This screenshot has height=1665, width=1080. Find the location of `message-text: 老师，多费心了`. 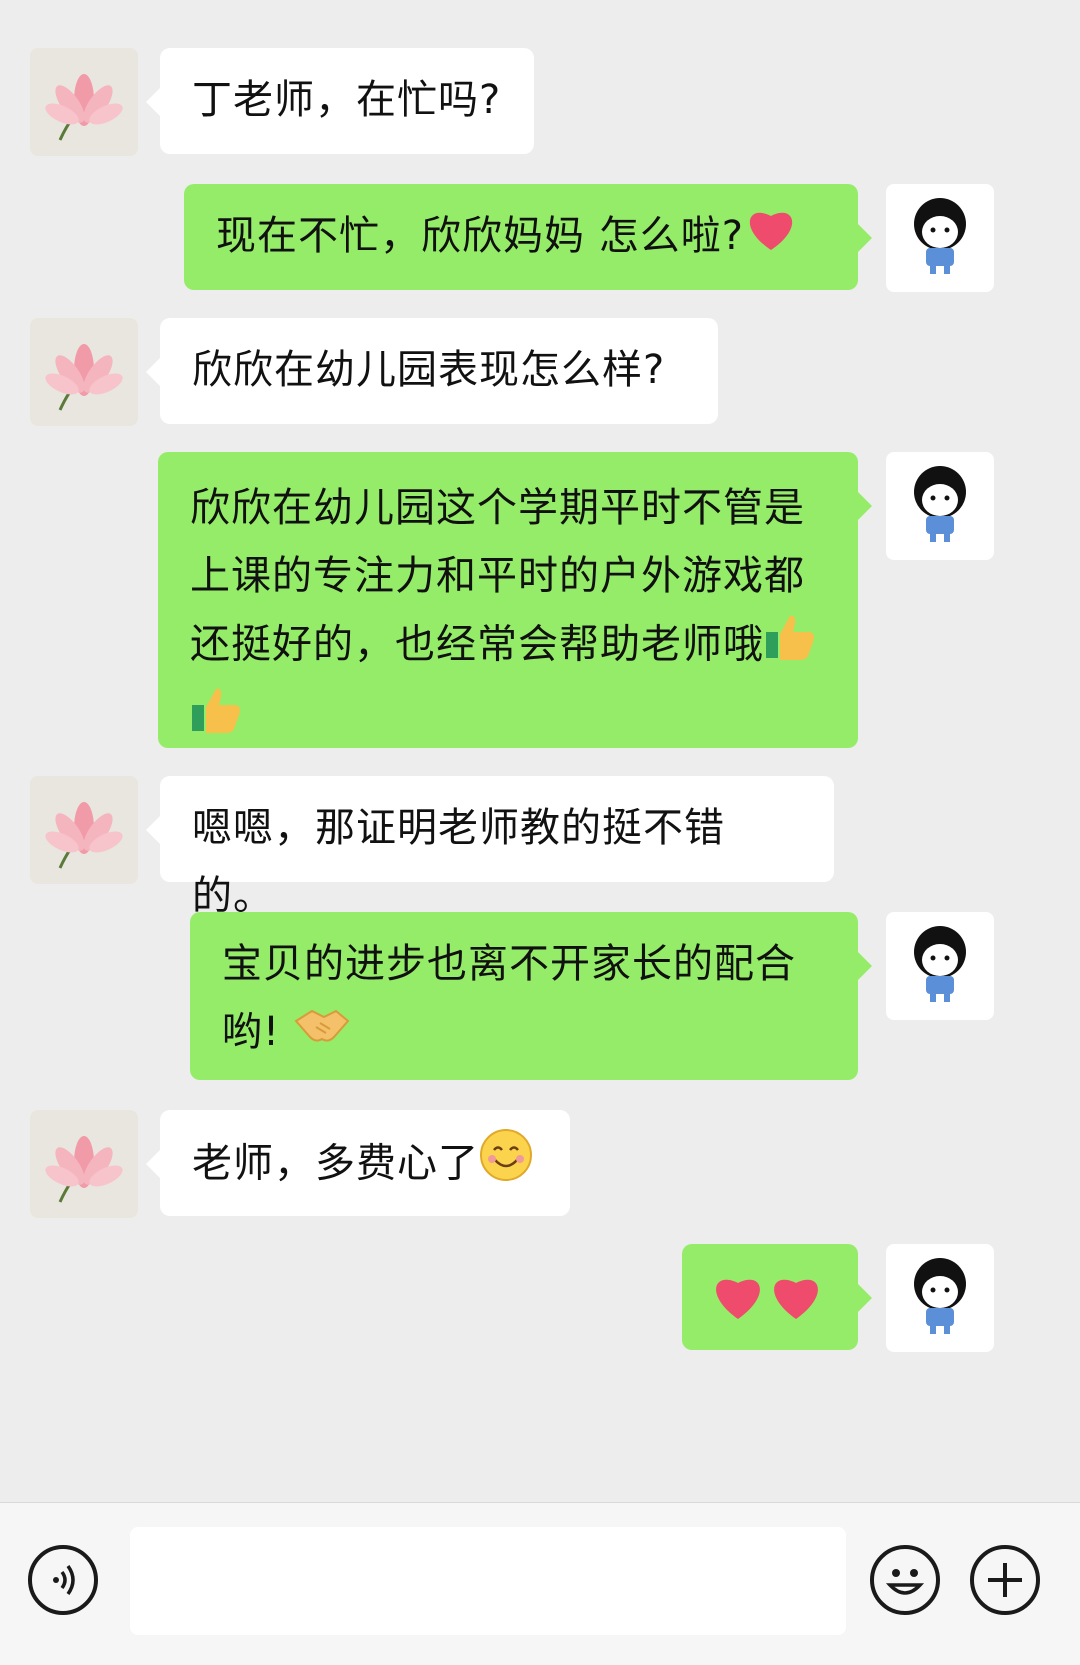

message-text: 老师，多费心了 is located at coordinates (335, 1163).